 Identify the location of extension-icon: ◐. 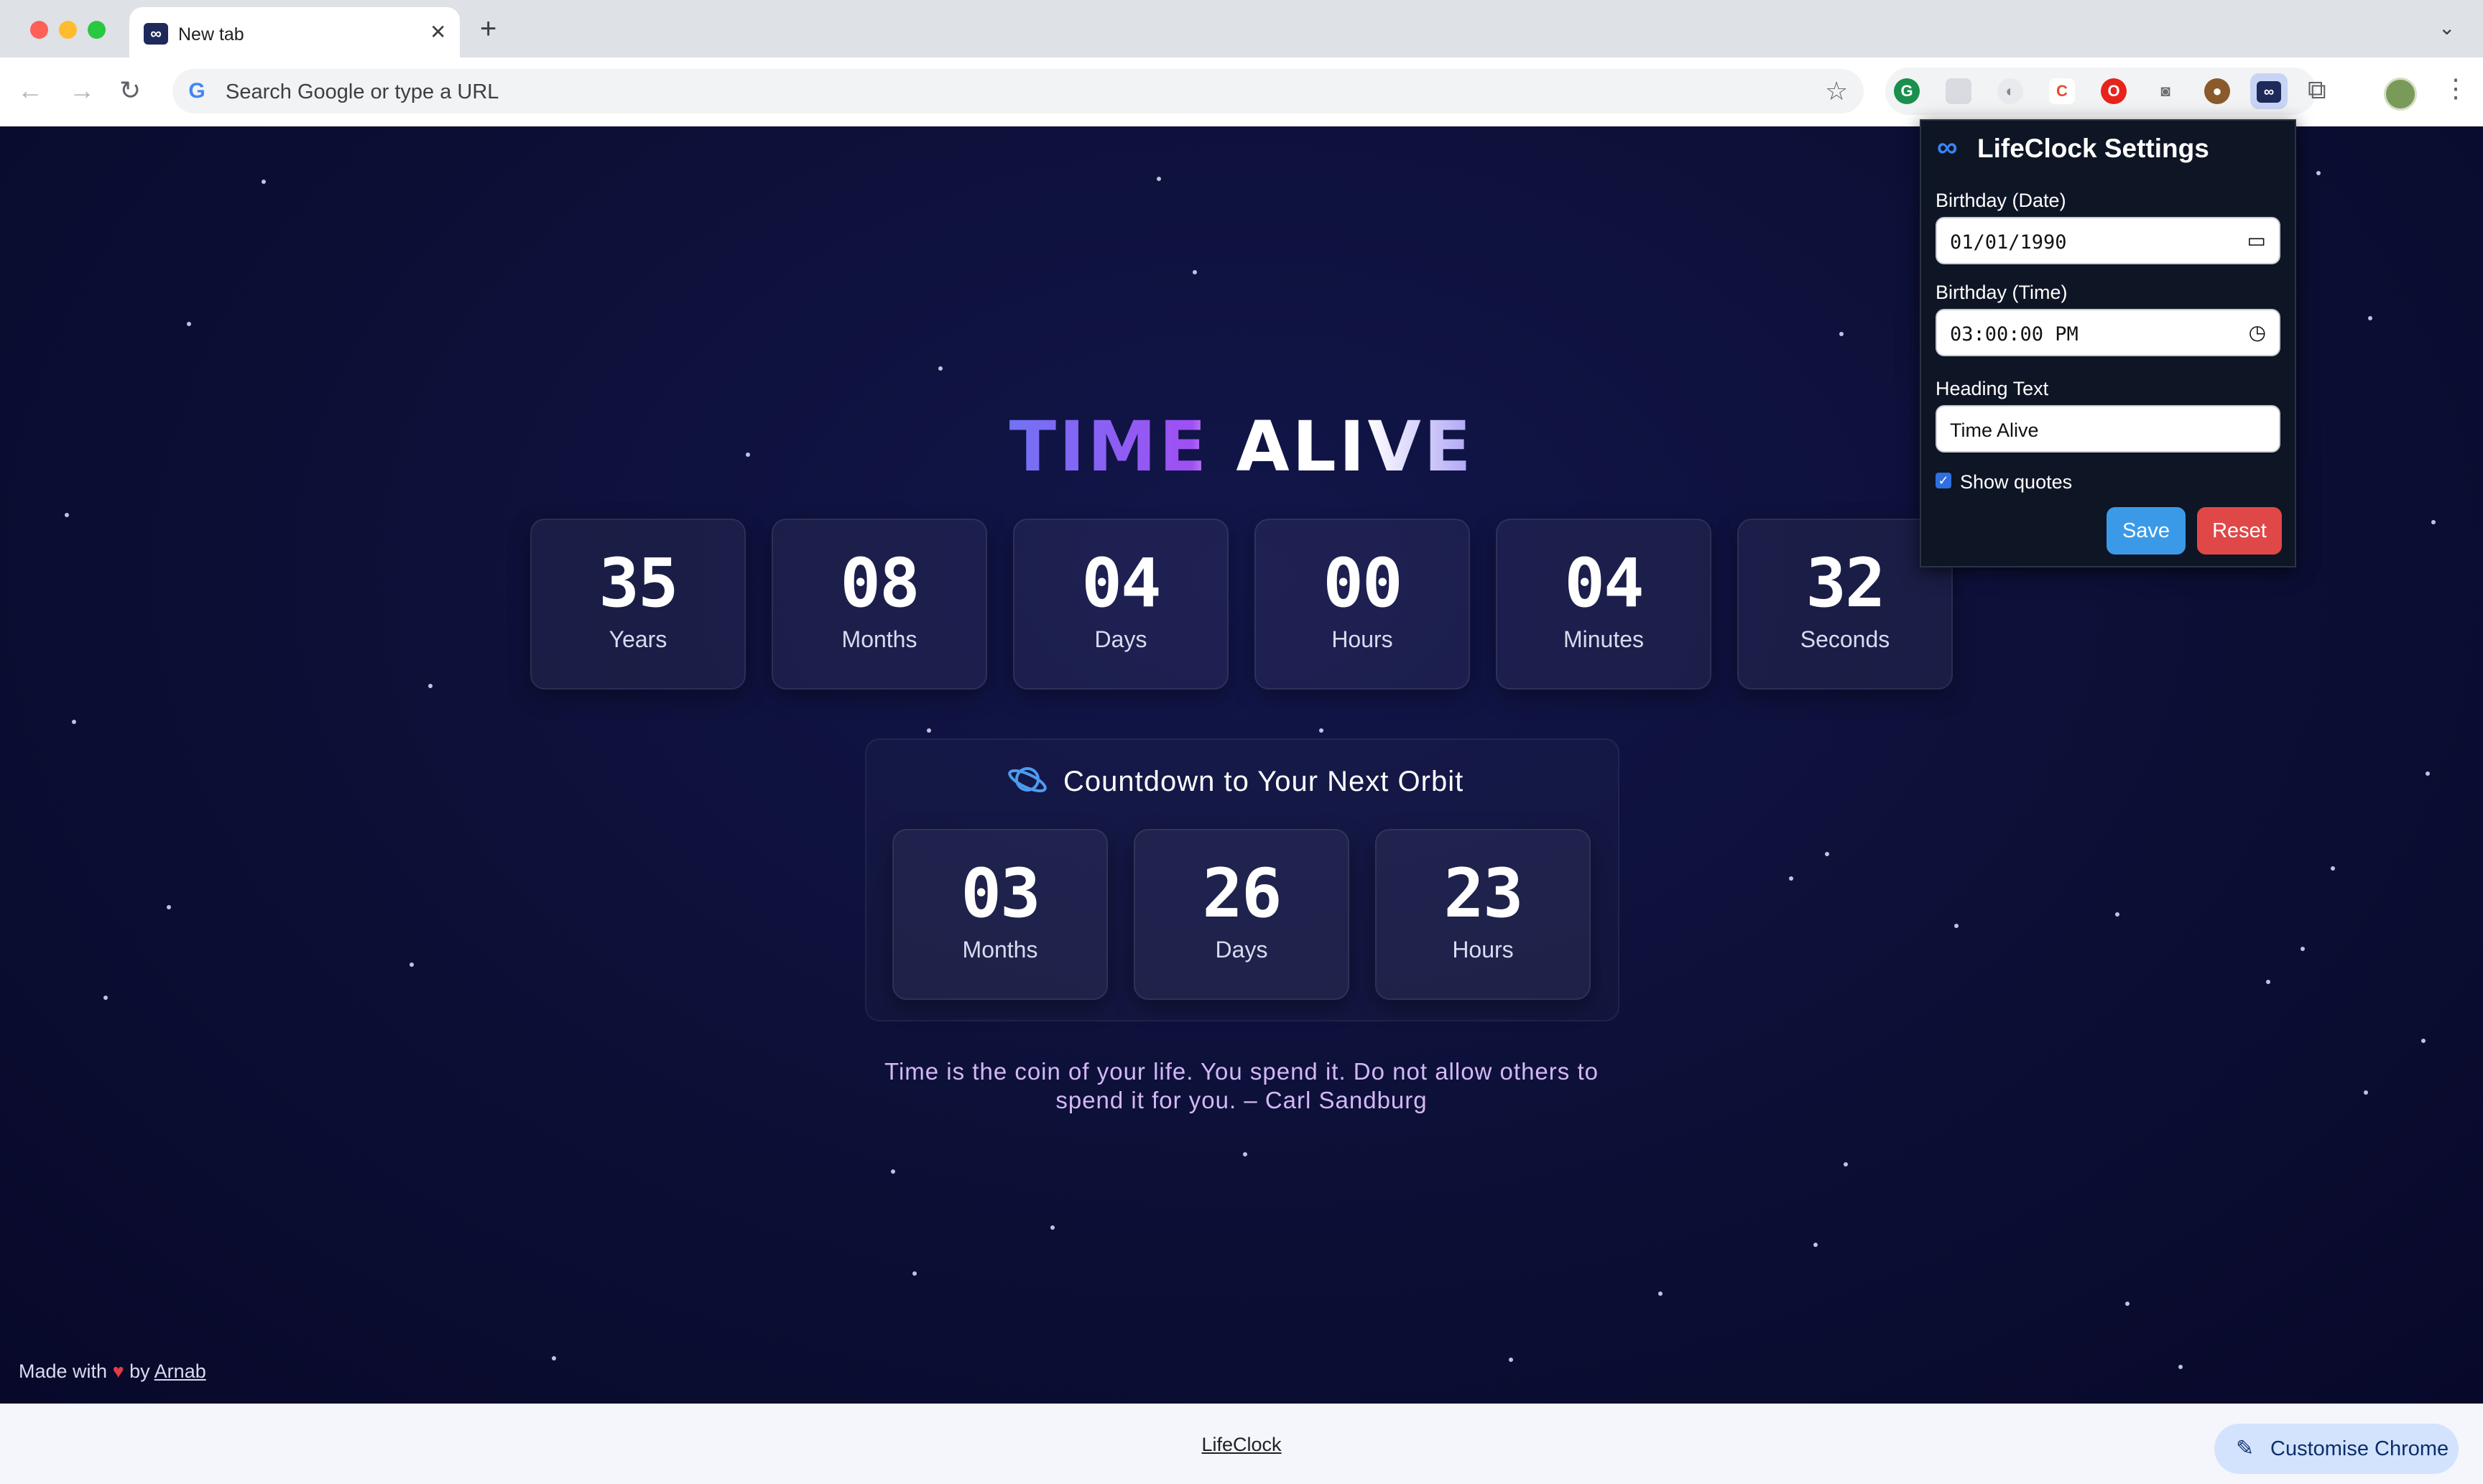
(2010, 91).